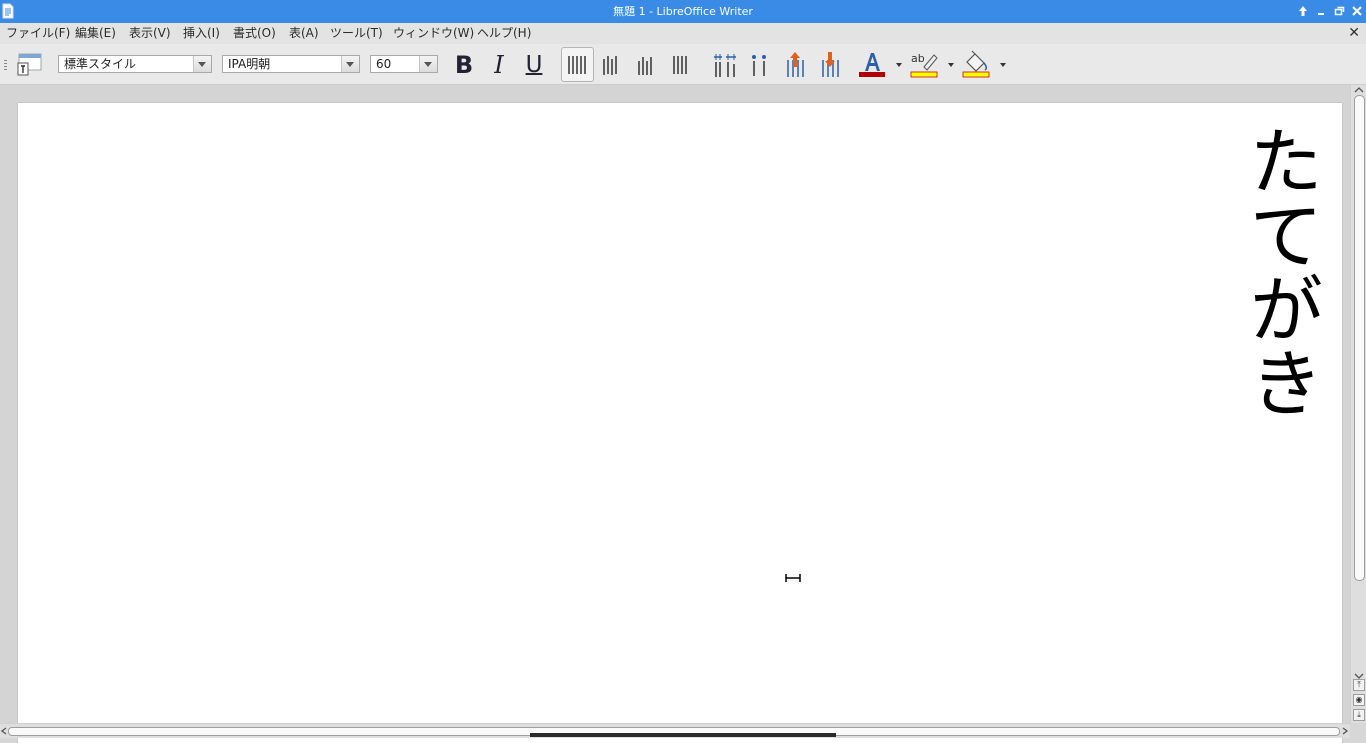 This screenshot has width=1366, height=743. I want to click on line-spacing-icon, so click(725, 65).